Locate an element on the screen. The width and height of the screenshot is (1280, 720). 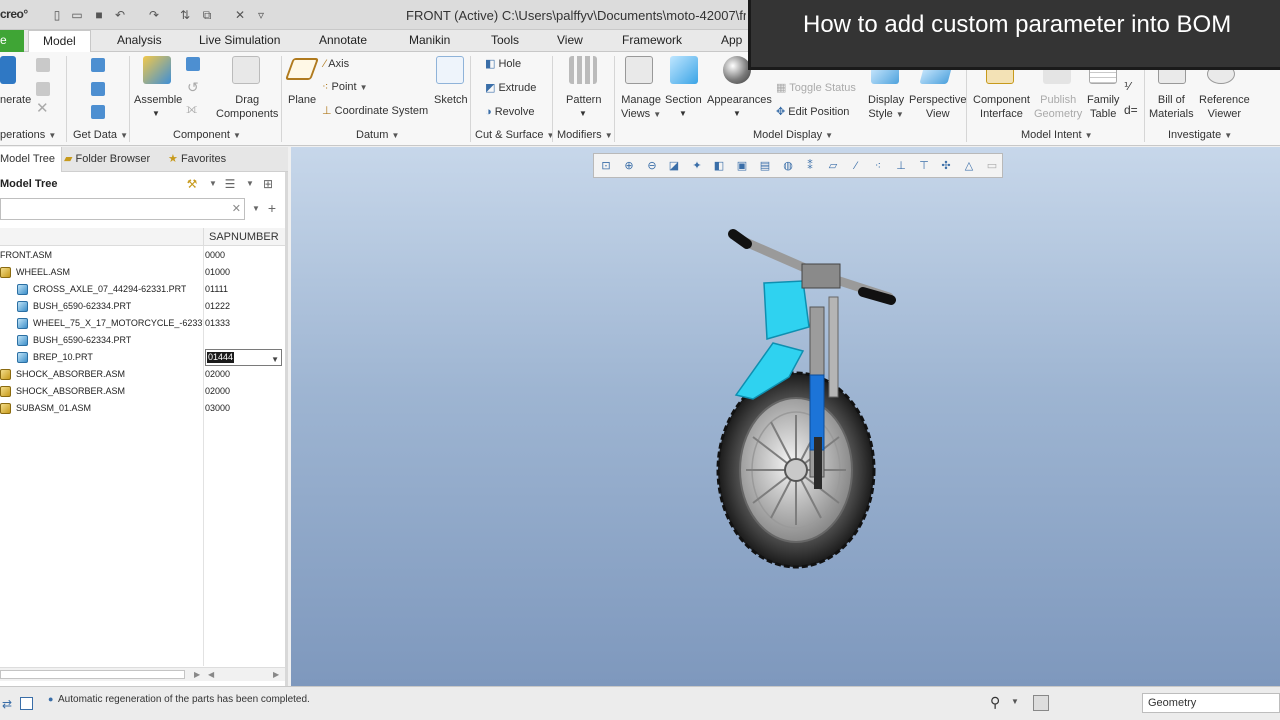
tab-favorites: ★ Favorites is located at coordinates (197, 159).